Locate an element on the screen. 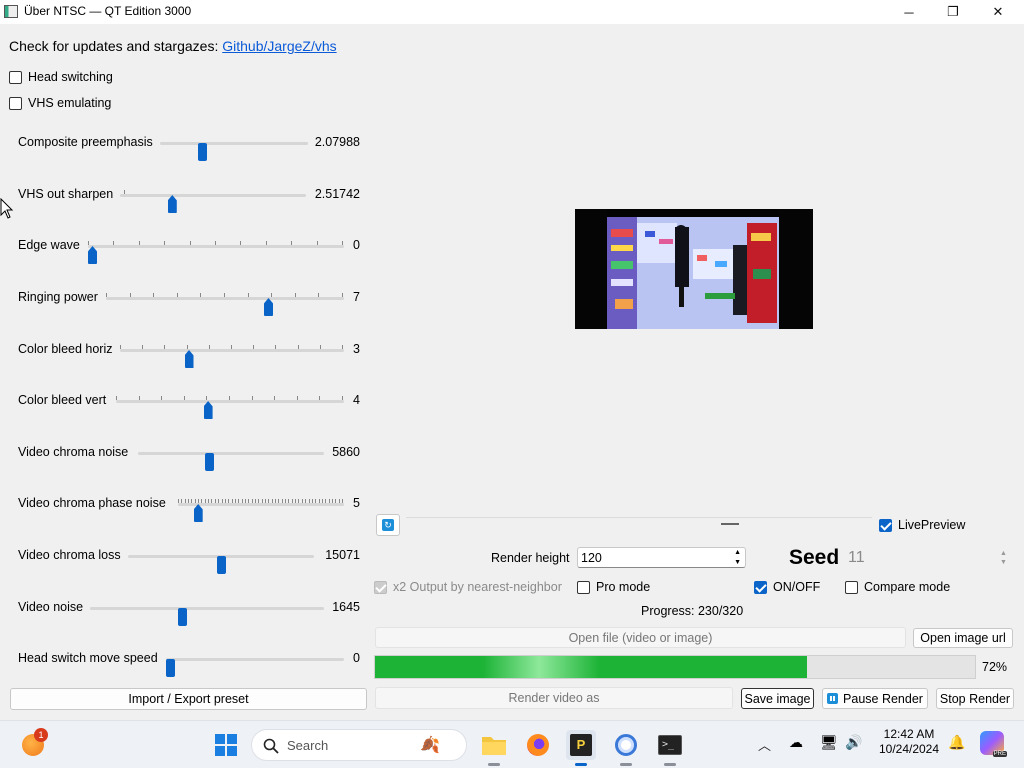 This screenshot has height=768, width=1024. slider-ringing-power: Ringing power 7 is located at coordinates (189, 301).